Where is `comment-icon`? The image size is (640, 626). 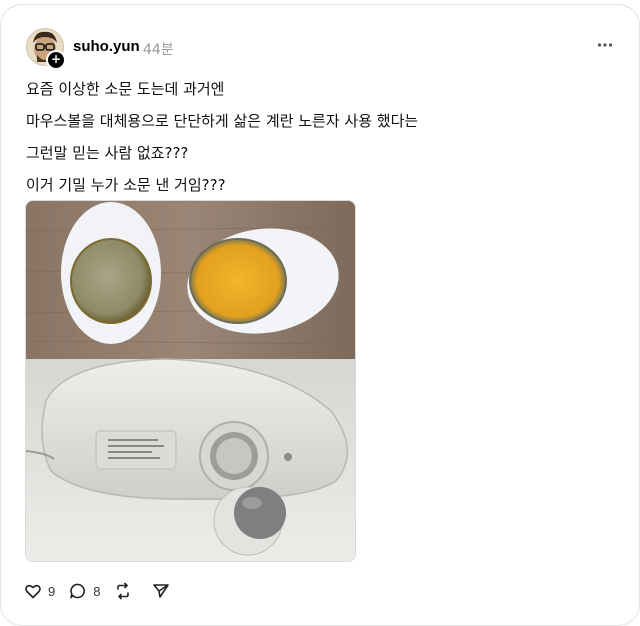
comment-icon is located at coordinates (78, 591).